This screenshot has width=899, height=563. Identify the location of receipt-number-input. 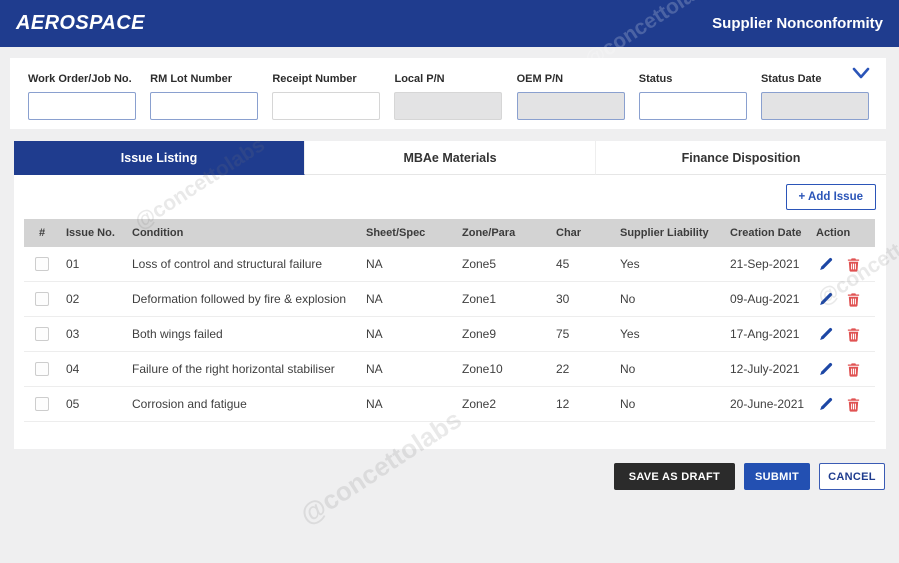
(326, 106).